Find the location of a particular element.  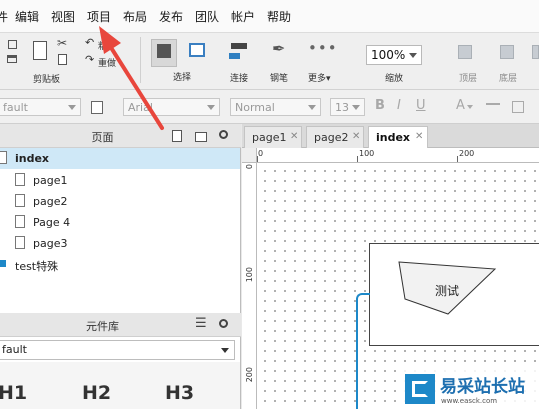

watermark: 易采站长站 www.easck.com is located at coordinates (471, 389).